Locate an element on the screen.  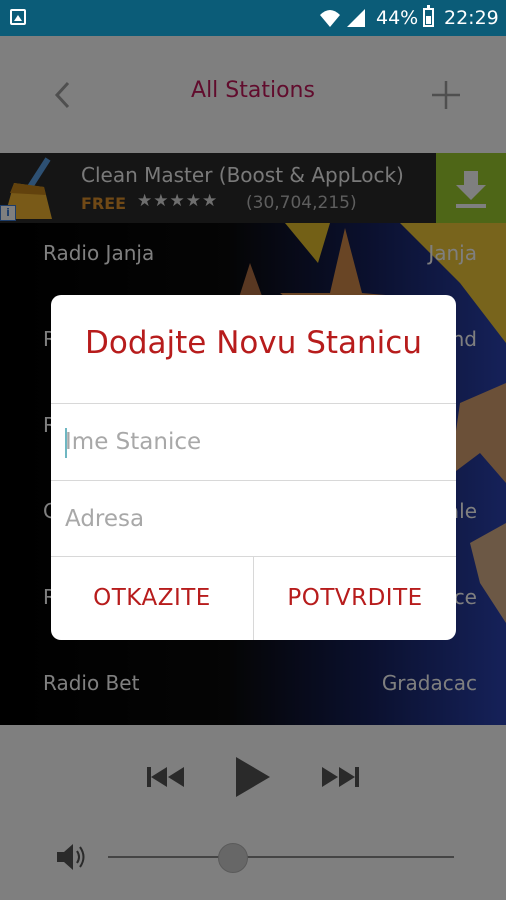
text-cursor is located at coordinates (66, 443).